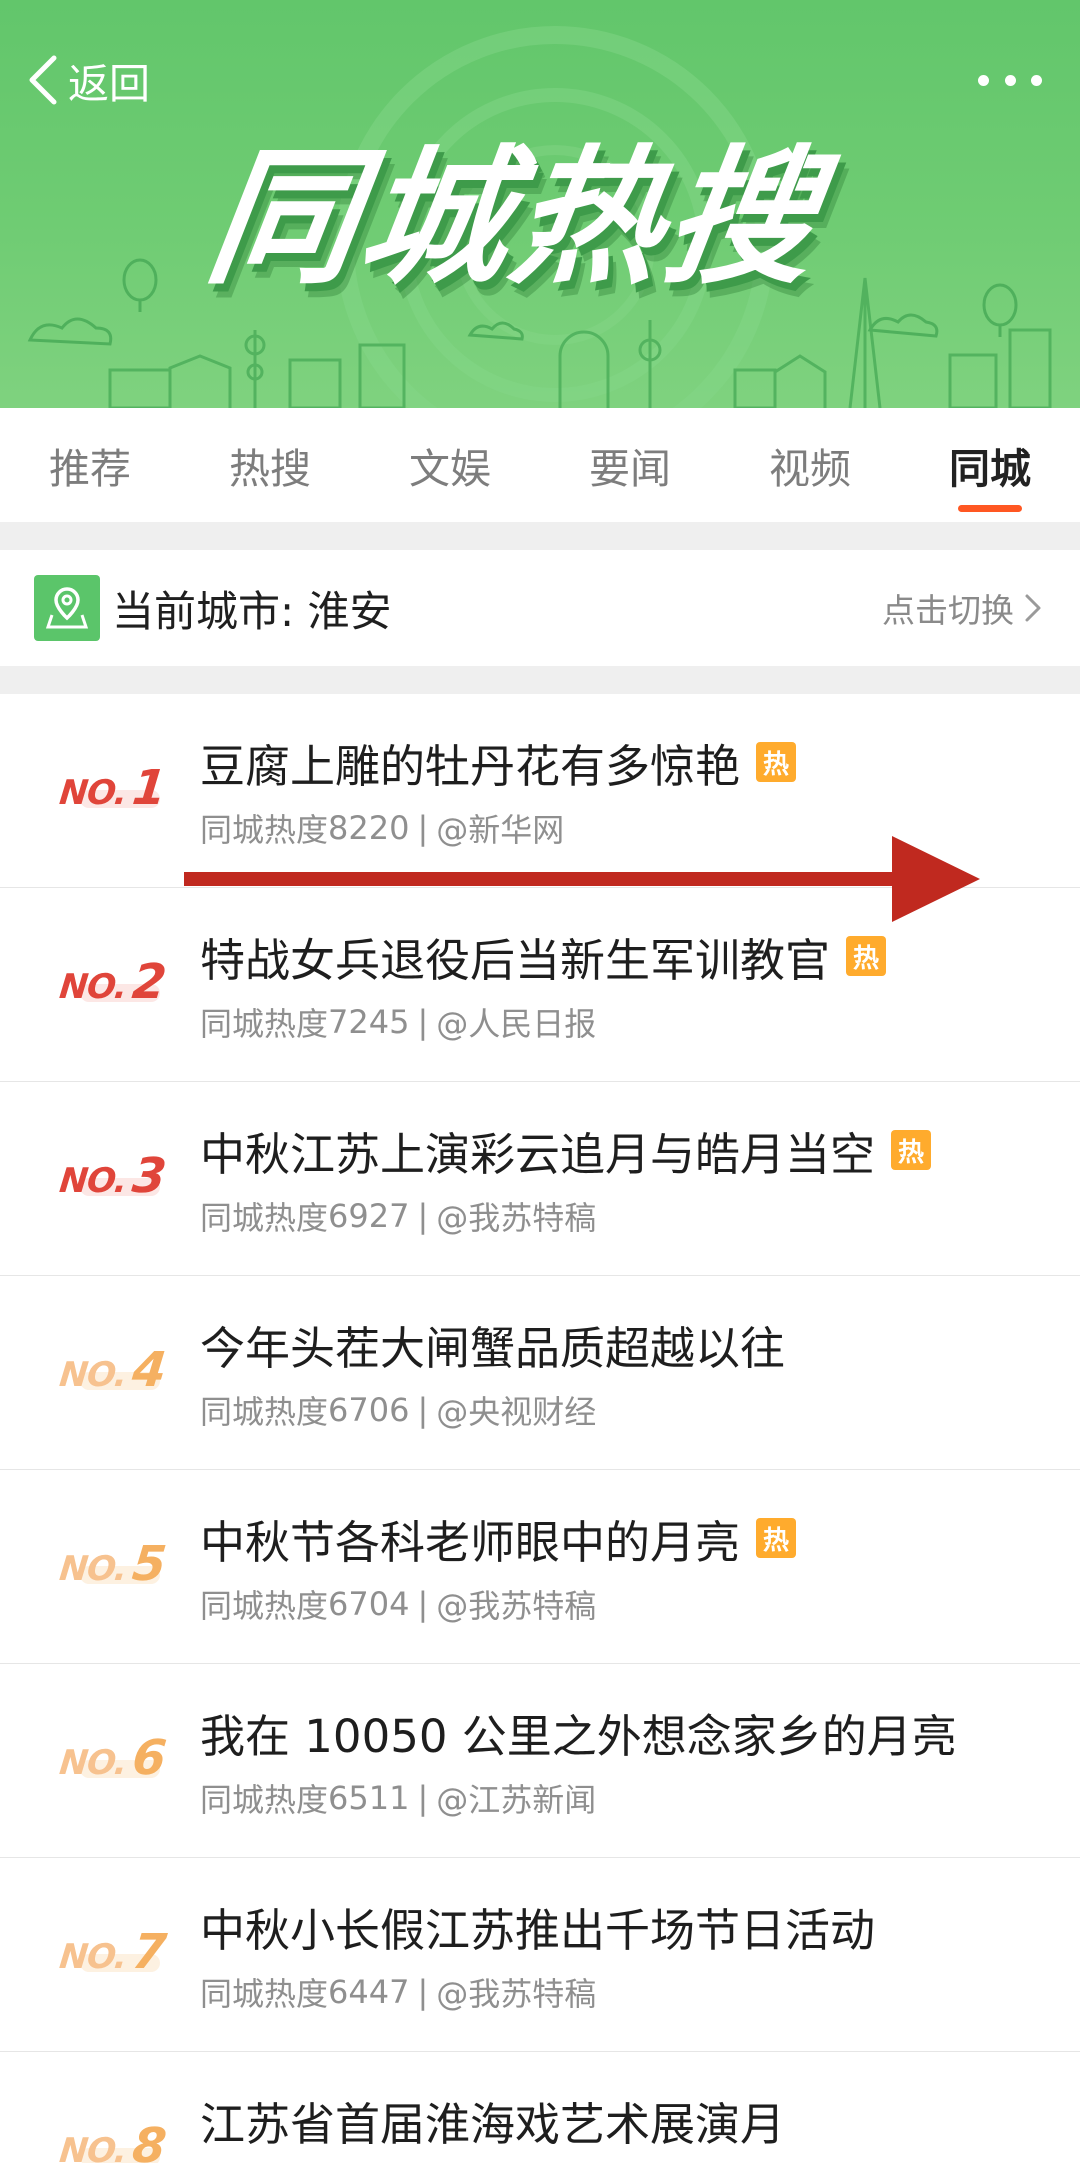  What do you see at coordinates (578, 1736) in the screenshot?
I see `item-title: 我在 10050 公里之外想念家乡的月亮` at bounding box center [578, 1736].